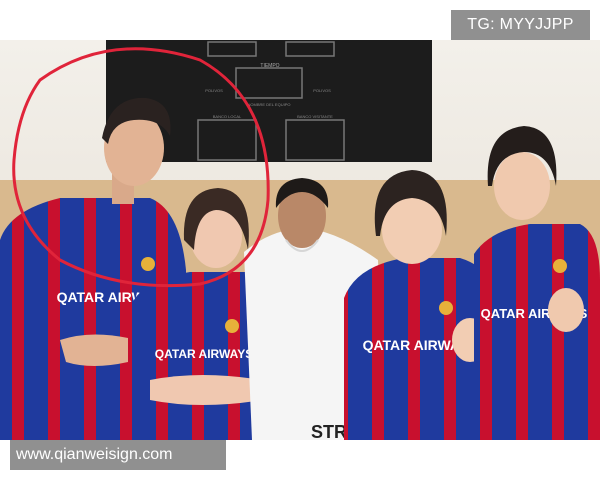 This screenshot has width=600, height=480. What do you see at coordinates (269, 66) in the screenshot?
I see `board-title: TIEMPO` at bounding box center [269, 66].